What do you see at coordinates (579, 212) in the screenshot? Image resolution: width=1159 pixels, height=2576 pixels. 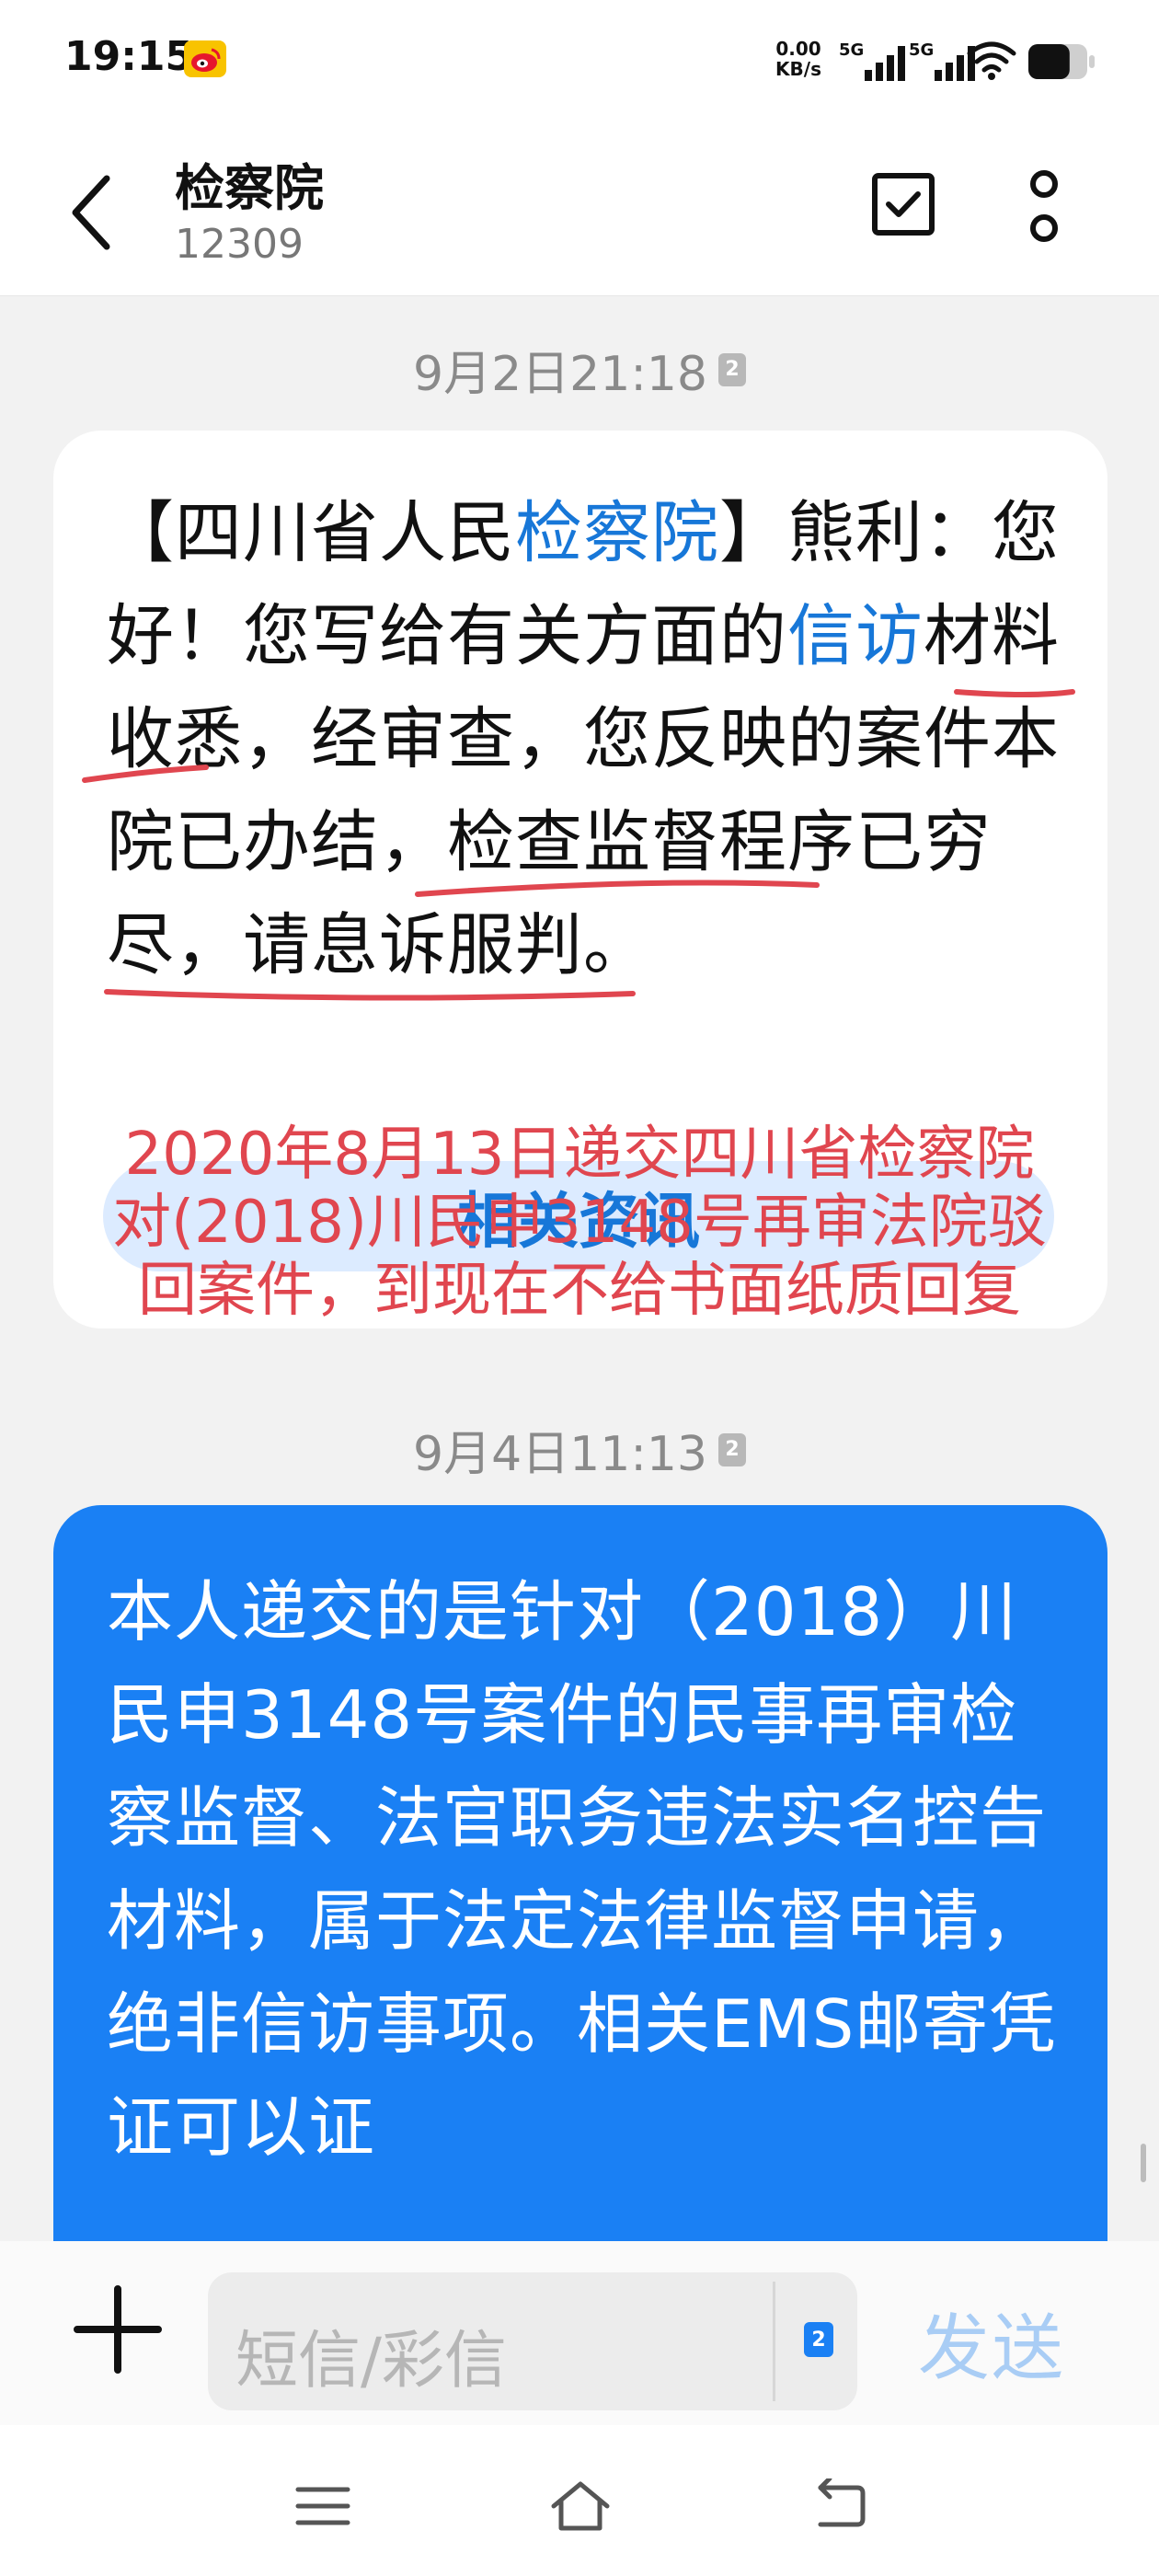 I see `conversation-header: 检察院 12309` at bounding box center [579, 212].